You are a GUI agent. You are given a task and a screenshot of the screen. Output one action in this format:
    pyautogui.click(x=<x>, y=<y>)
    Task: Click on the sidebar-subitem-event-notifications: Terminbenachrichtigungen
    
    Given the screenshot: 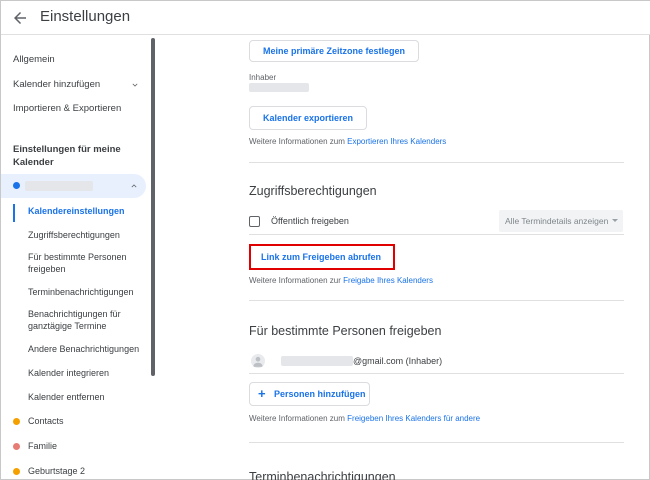 What is the action you would take?
    pyautogui.click(x=88, y=292)
    